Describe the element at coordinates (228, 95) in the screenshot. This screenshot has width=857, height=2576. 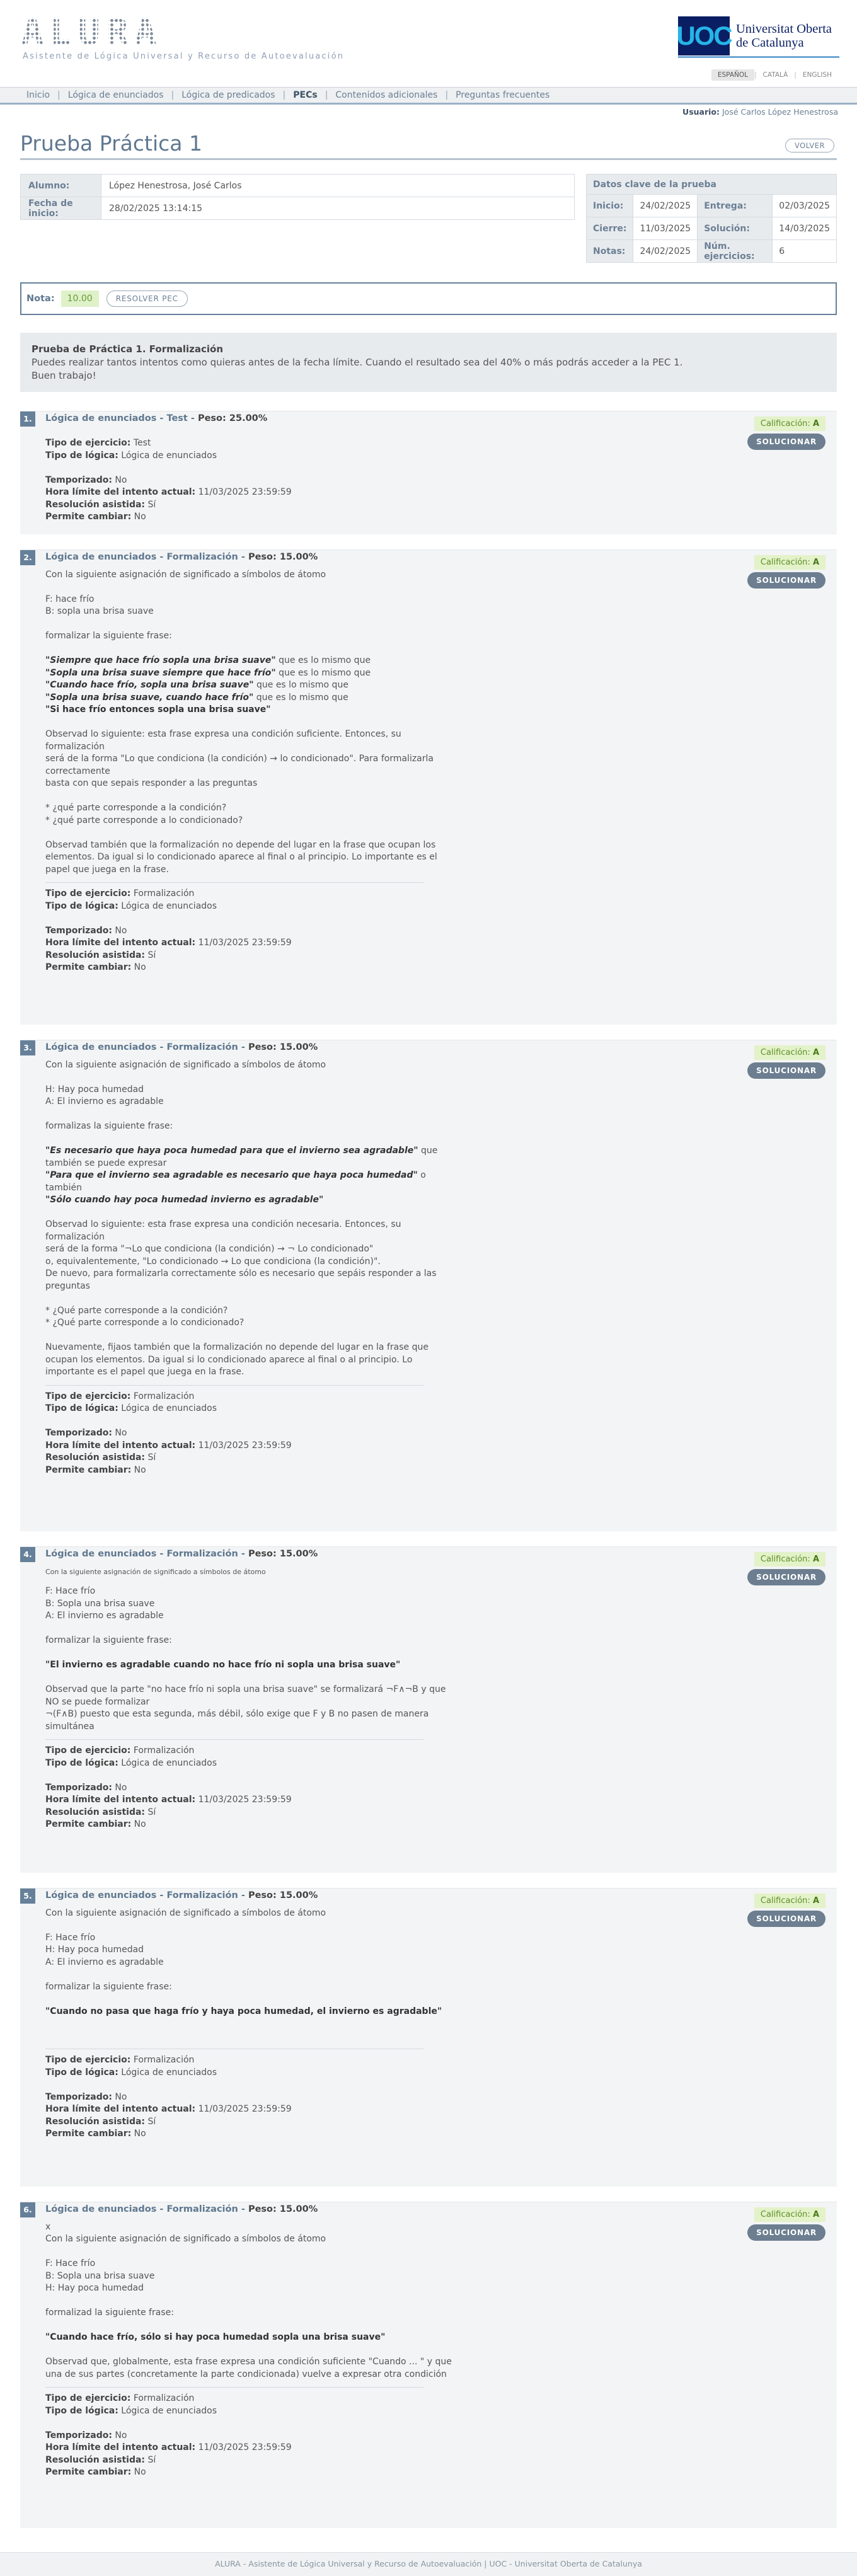
I see `nav-item-logica-predicados: Lógica de predicados` at that location.